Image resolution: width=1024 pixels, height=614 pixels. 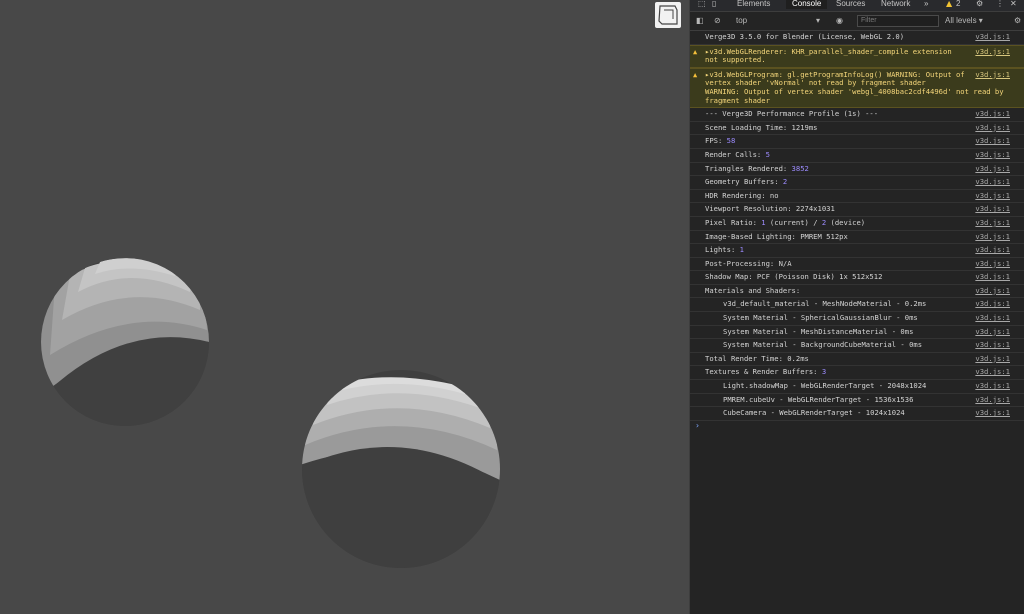 What do you see at coordinates (979, 4) in the screenshot?
I see `settings-icon: ⚙` at bounding box center [979, 4].